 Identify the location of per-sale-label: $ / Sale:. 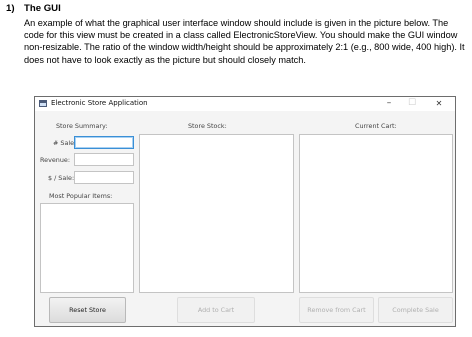
(61, 178).